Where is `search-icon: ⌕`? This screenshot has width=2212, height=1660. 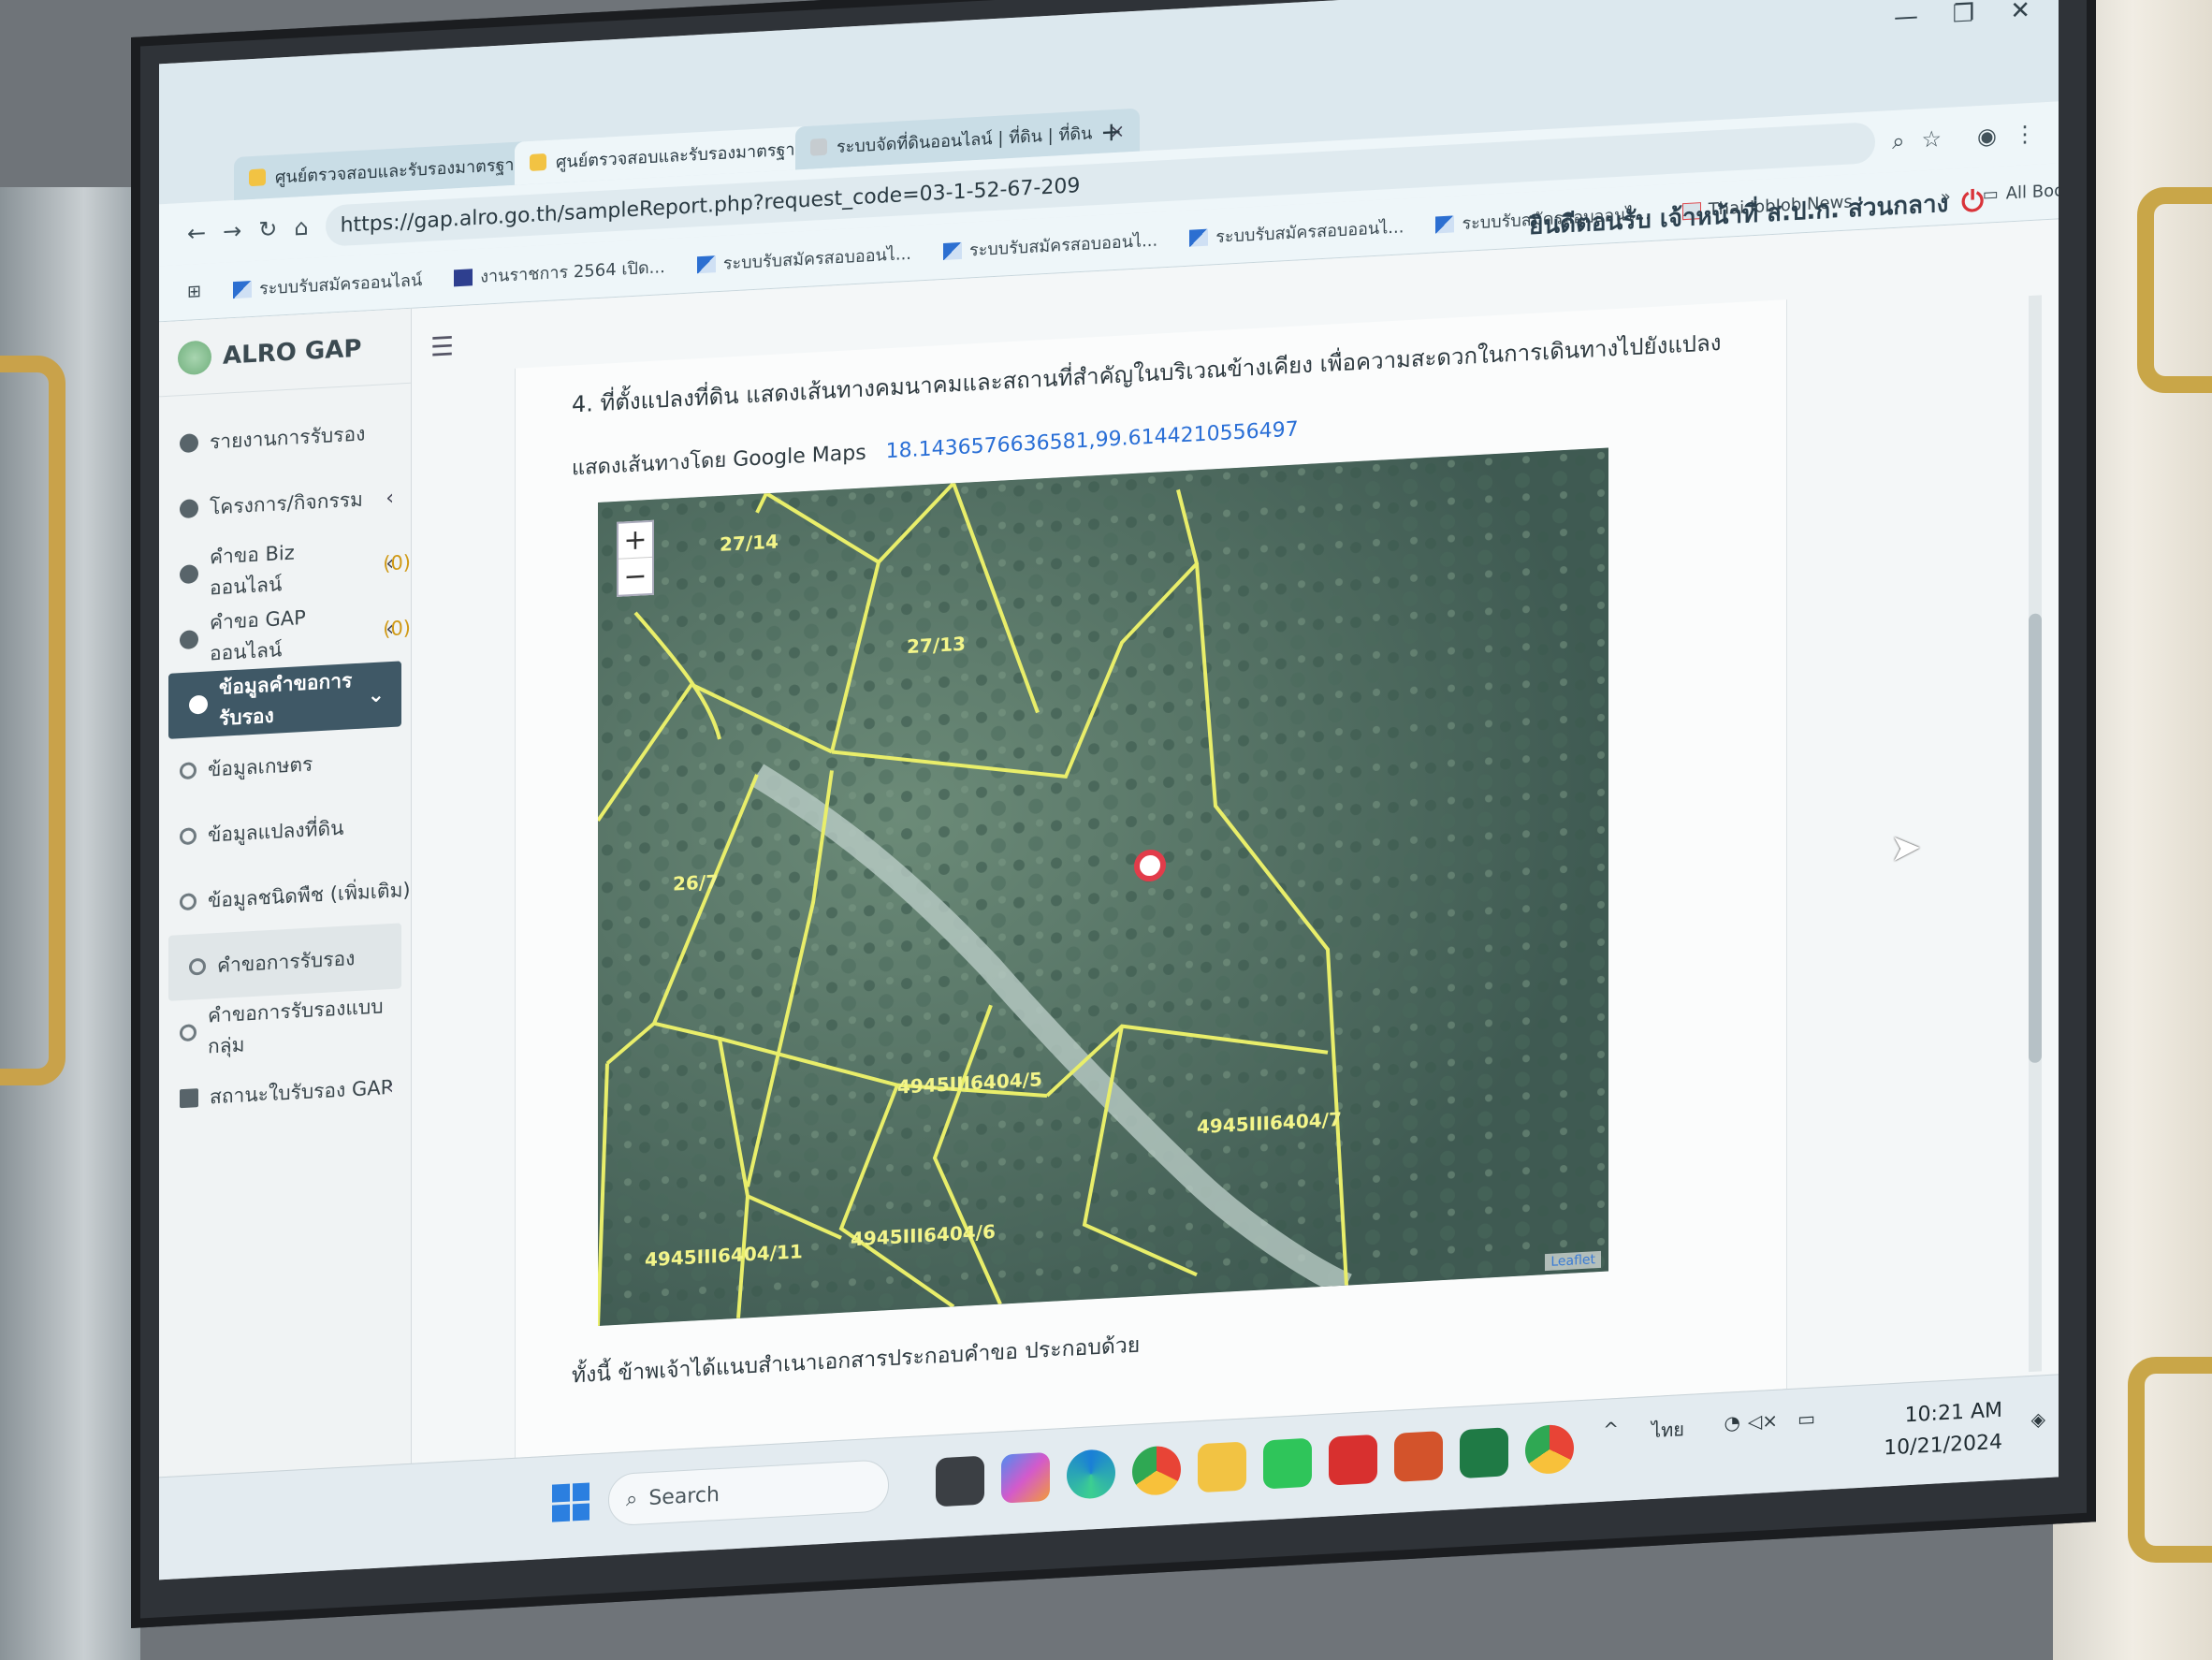 search-icon: ⌕ is located at coordinates (632, 1499).